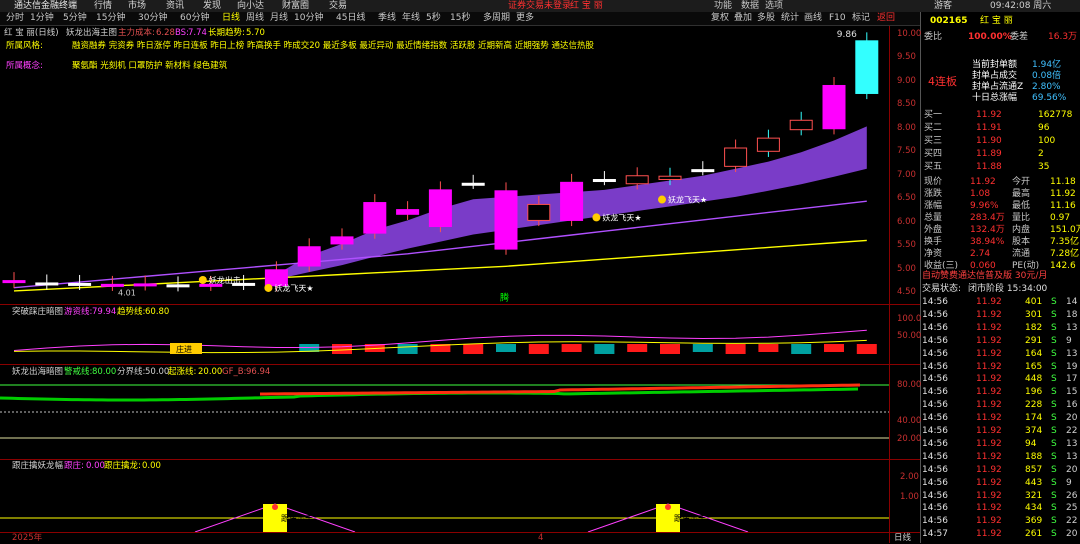 Image resolution: width=1080 pixels, height=544 pixels. I want to click on ad-row: 自动赞费通达信普及版 30元/月, so click(1000, 276).